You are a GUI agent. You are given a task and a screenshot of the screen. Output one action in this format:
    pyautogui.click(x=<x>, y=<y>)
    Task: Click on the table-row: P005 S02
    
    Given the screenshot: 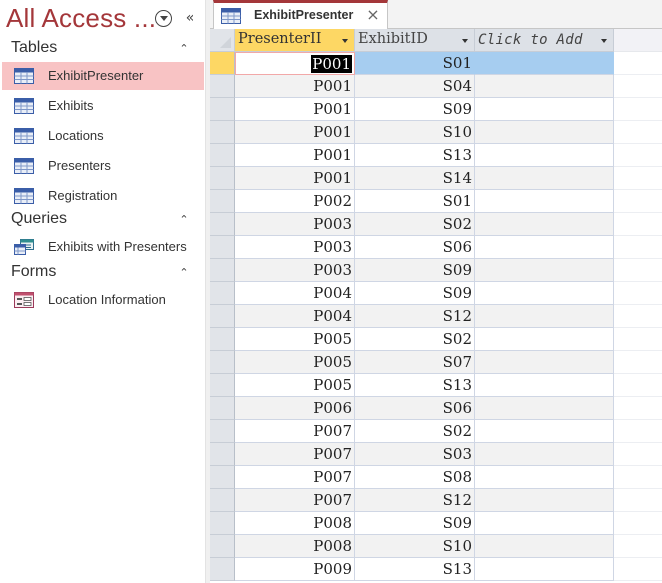 What is the action you would take?
    pyautogui.click(x=436, y=339)
    